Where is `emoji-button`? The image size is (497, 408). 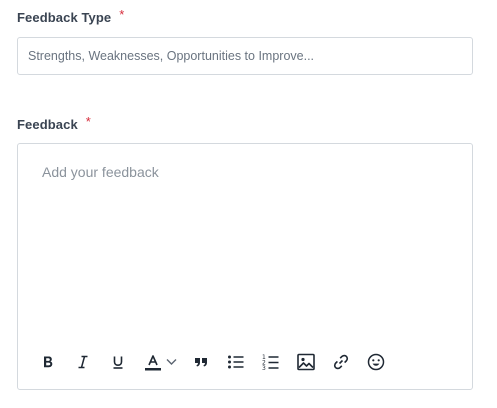 emoji-button is located at coordinates (376, 362).